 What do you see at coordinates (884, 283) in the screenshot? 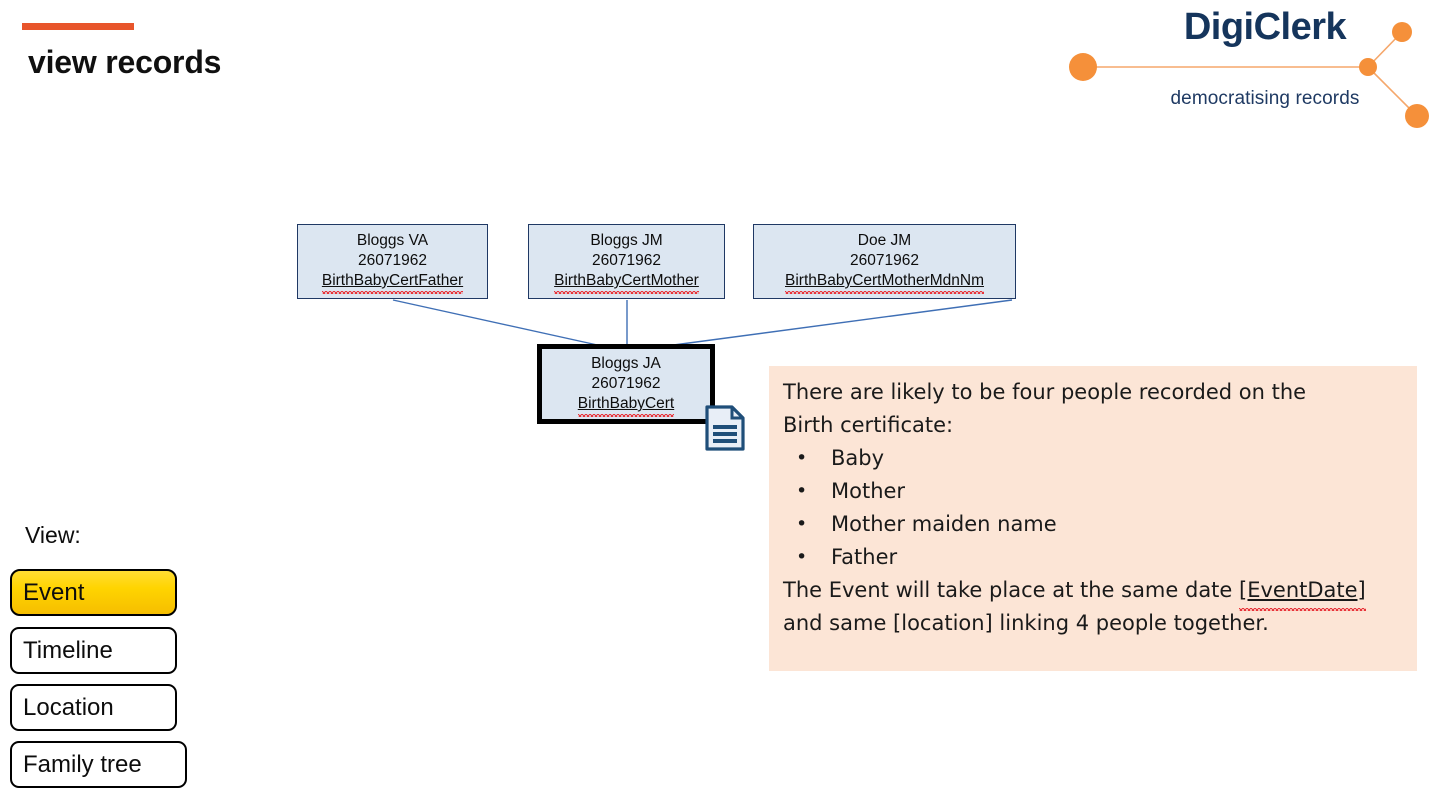
I see `person-role: BirthBabyCertMotherMdnNm` at bounding box center [884, 283].